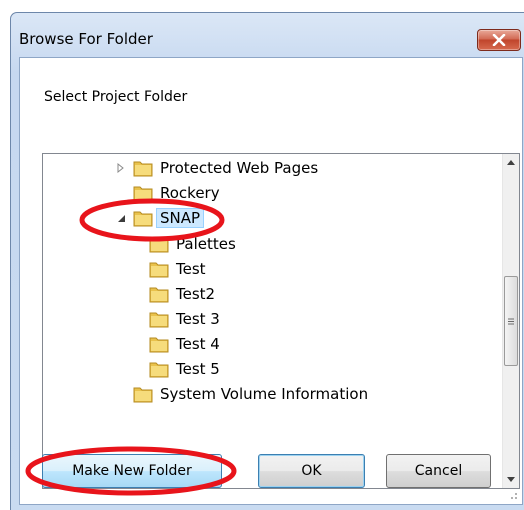  I want to click on tree-item-rockery: Rockery, so click(176, 193).